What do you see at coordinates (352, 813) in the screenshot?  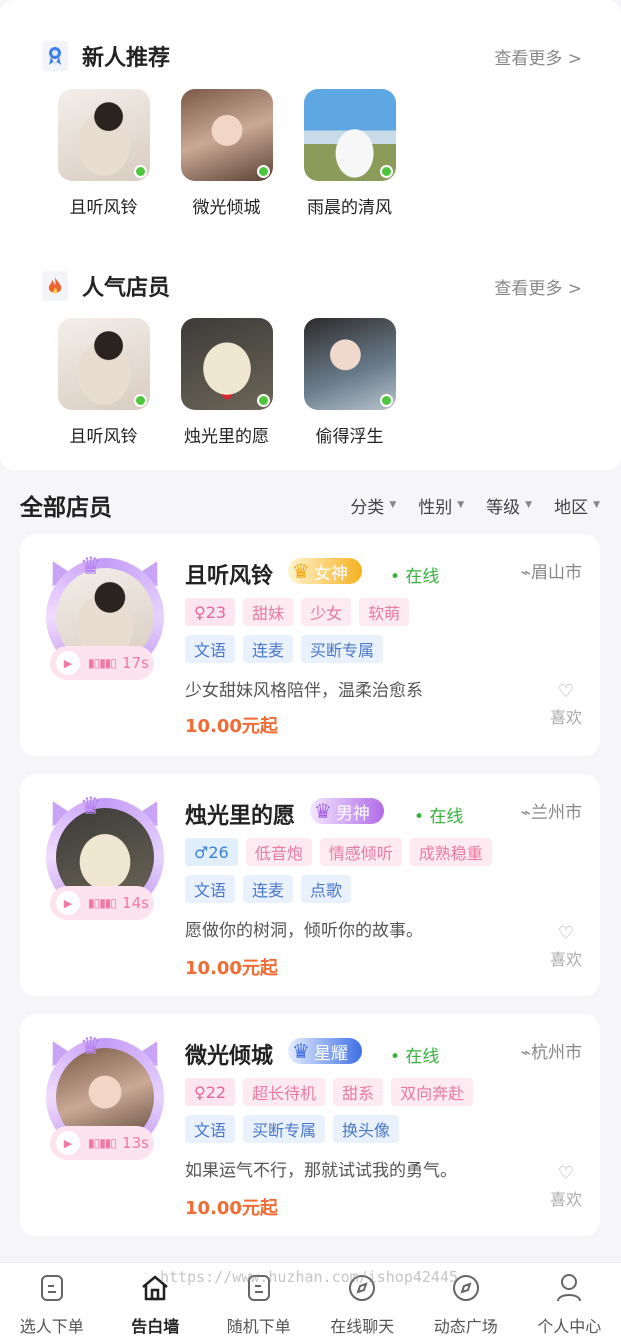 I see `badge-label: 男神` at bounding box center [352, 813].